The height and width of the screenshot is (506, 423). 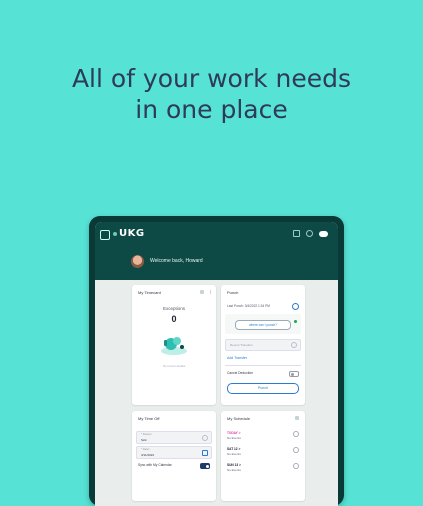 What do you see at coordinates (132, 233) in the screenshot?
I see `brand-logo: UKG` at bounding box center [132, 233].